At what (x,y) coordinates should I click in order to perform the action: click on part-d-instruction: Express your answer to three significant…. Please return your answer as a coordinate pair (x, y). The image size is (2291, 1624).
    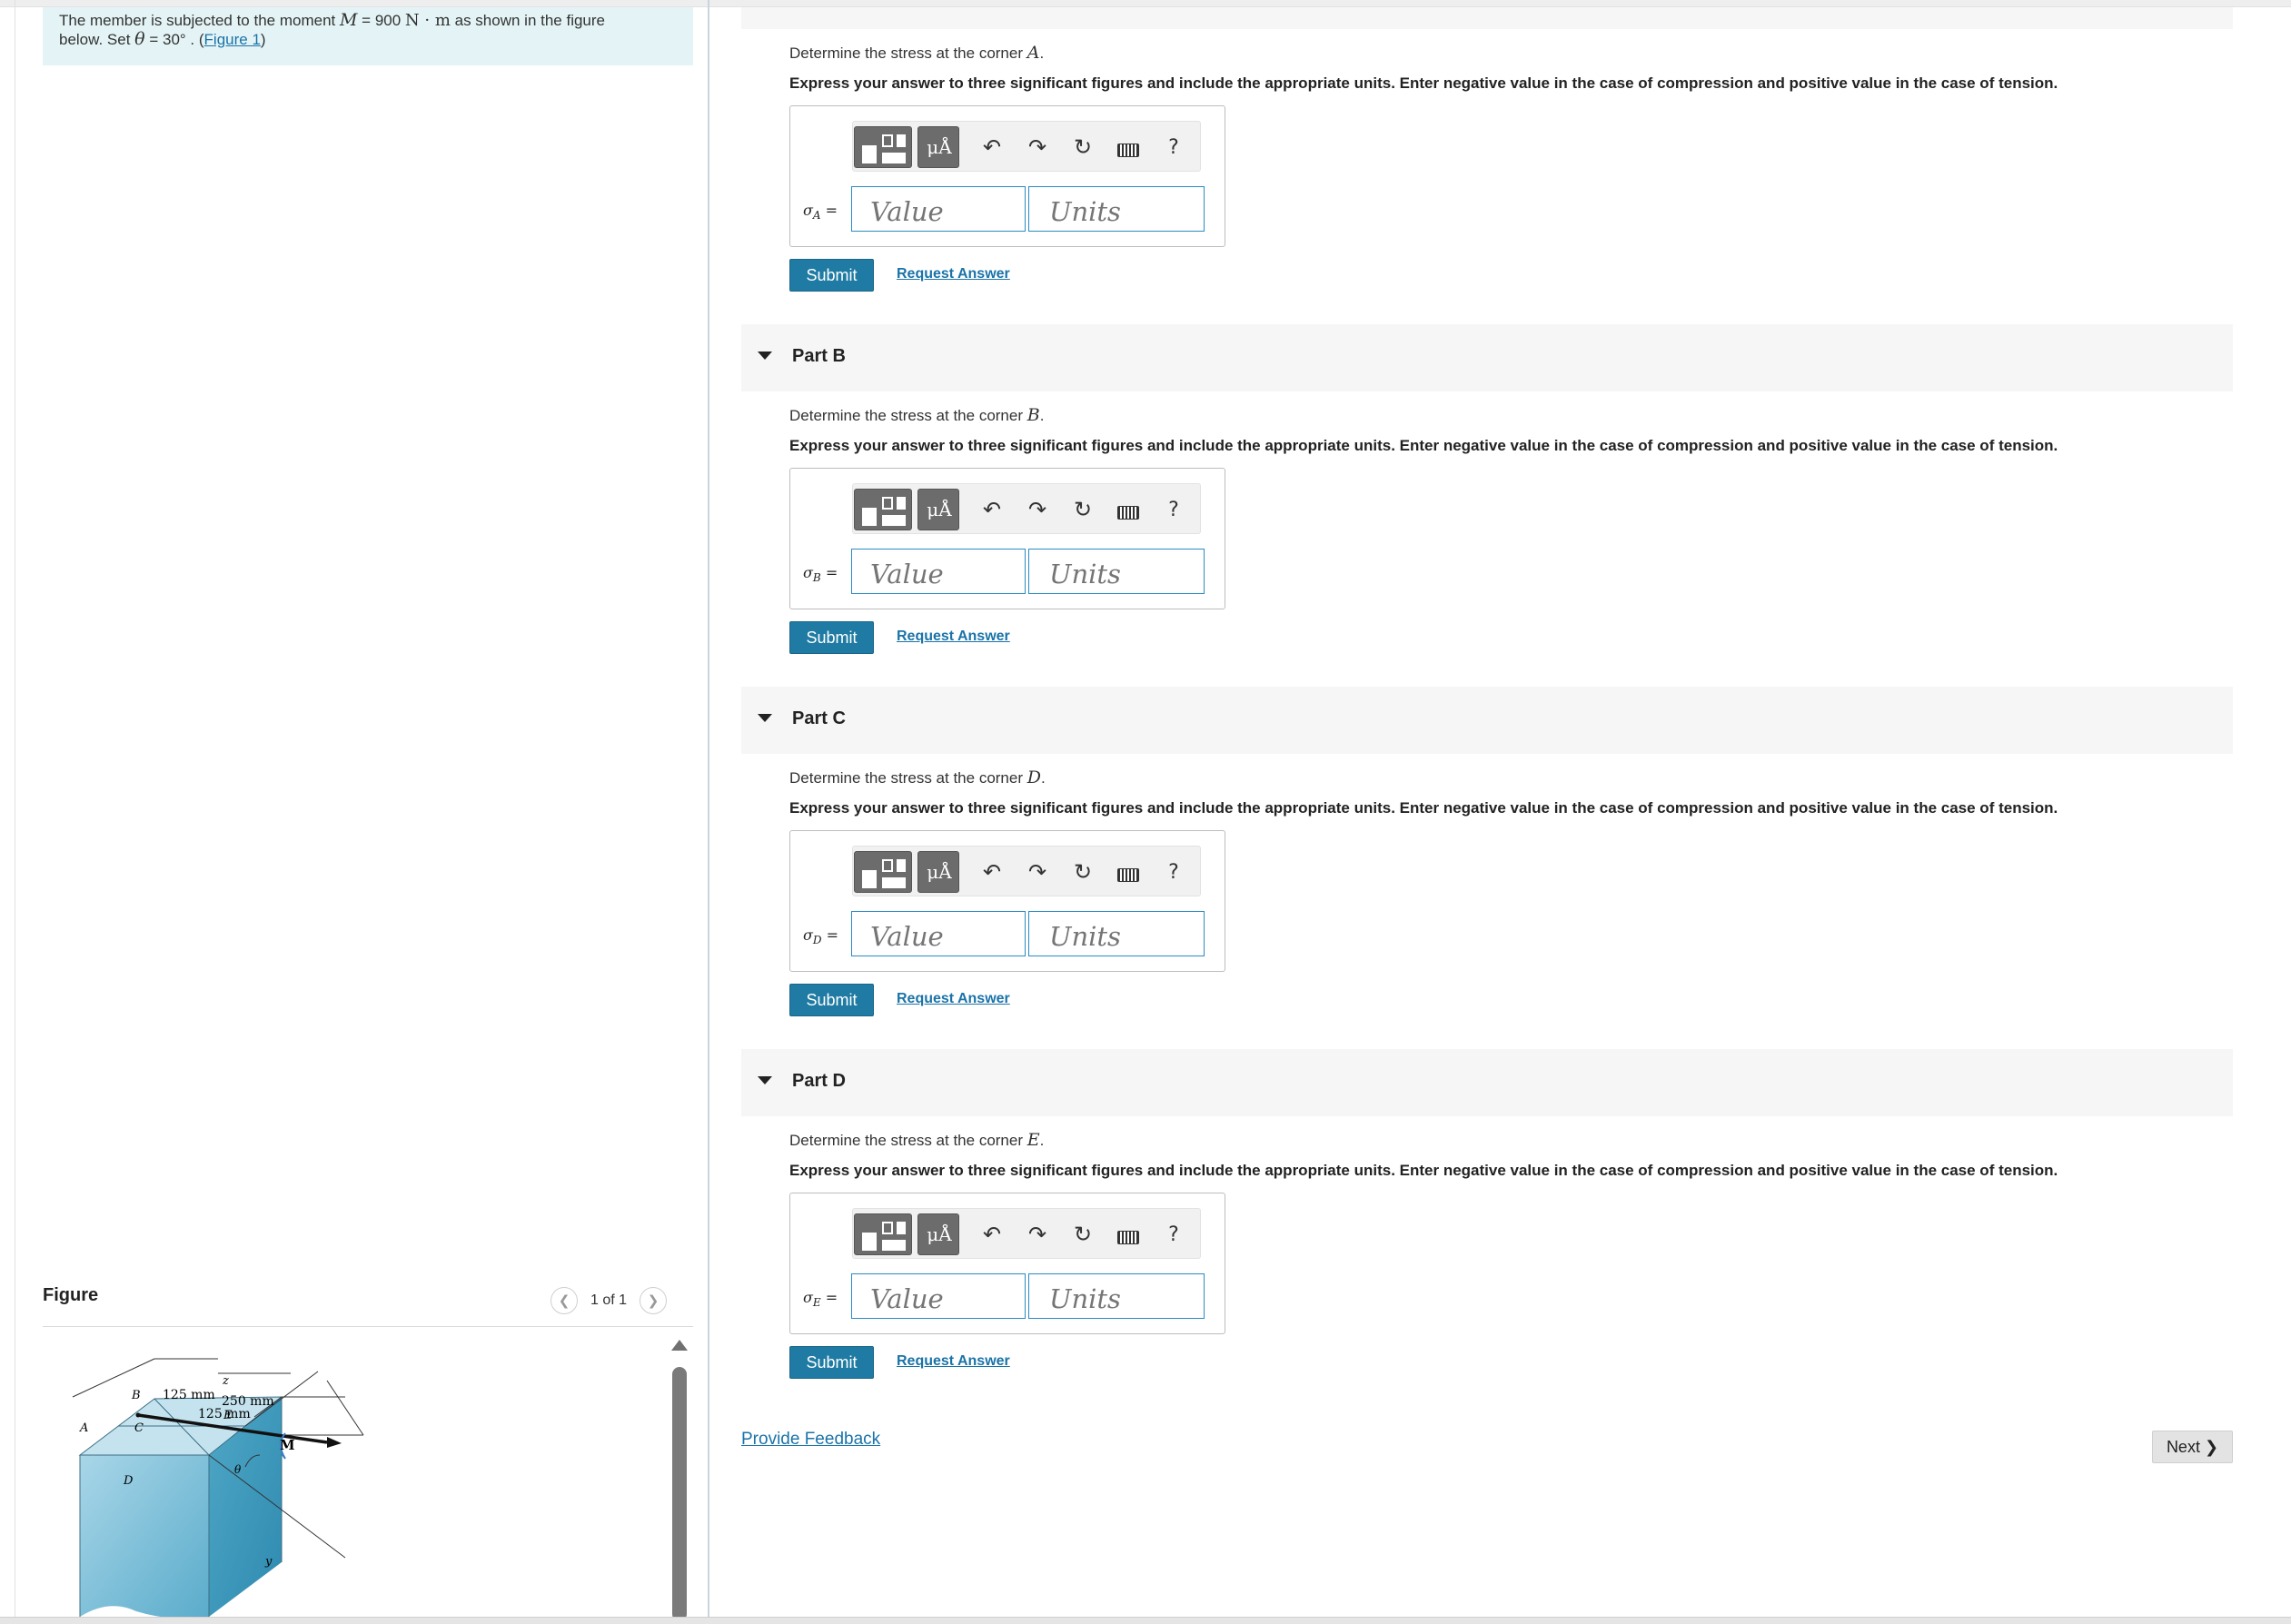
    Looking at the image, I should click on (1423, 1170).